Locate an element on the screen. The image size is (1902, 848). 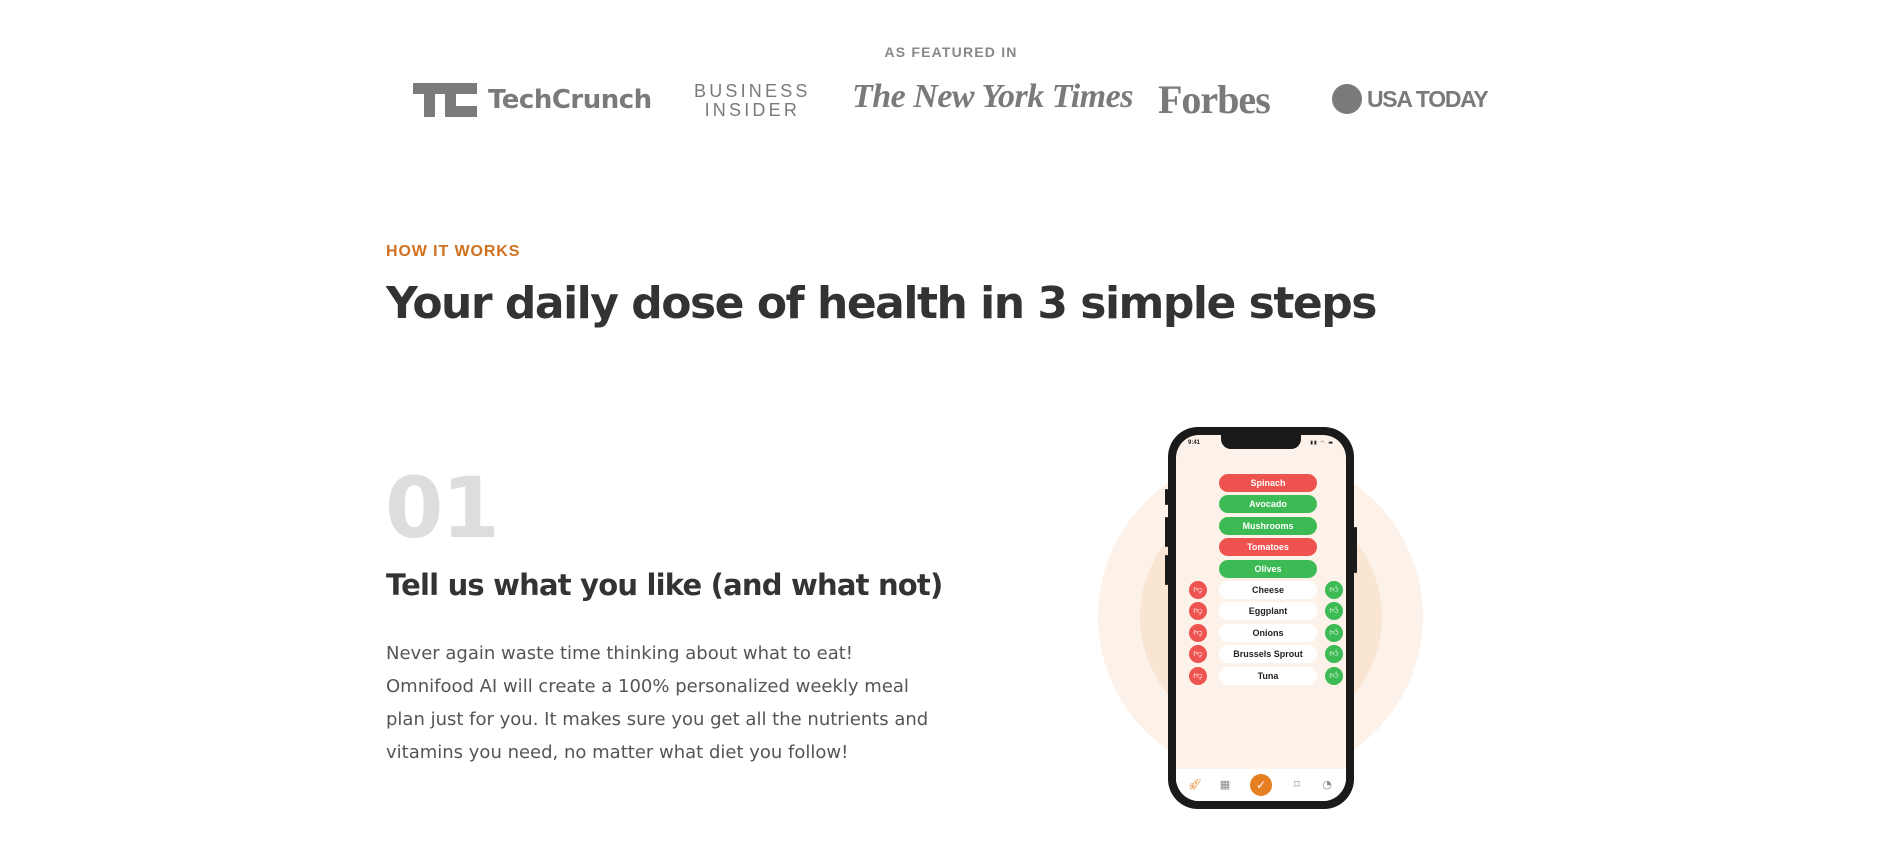
step-number: 01 is located at coordinates (442, 508).